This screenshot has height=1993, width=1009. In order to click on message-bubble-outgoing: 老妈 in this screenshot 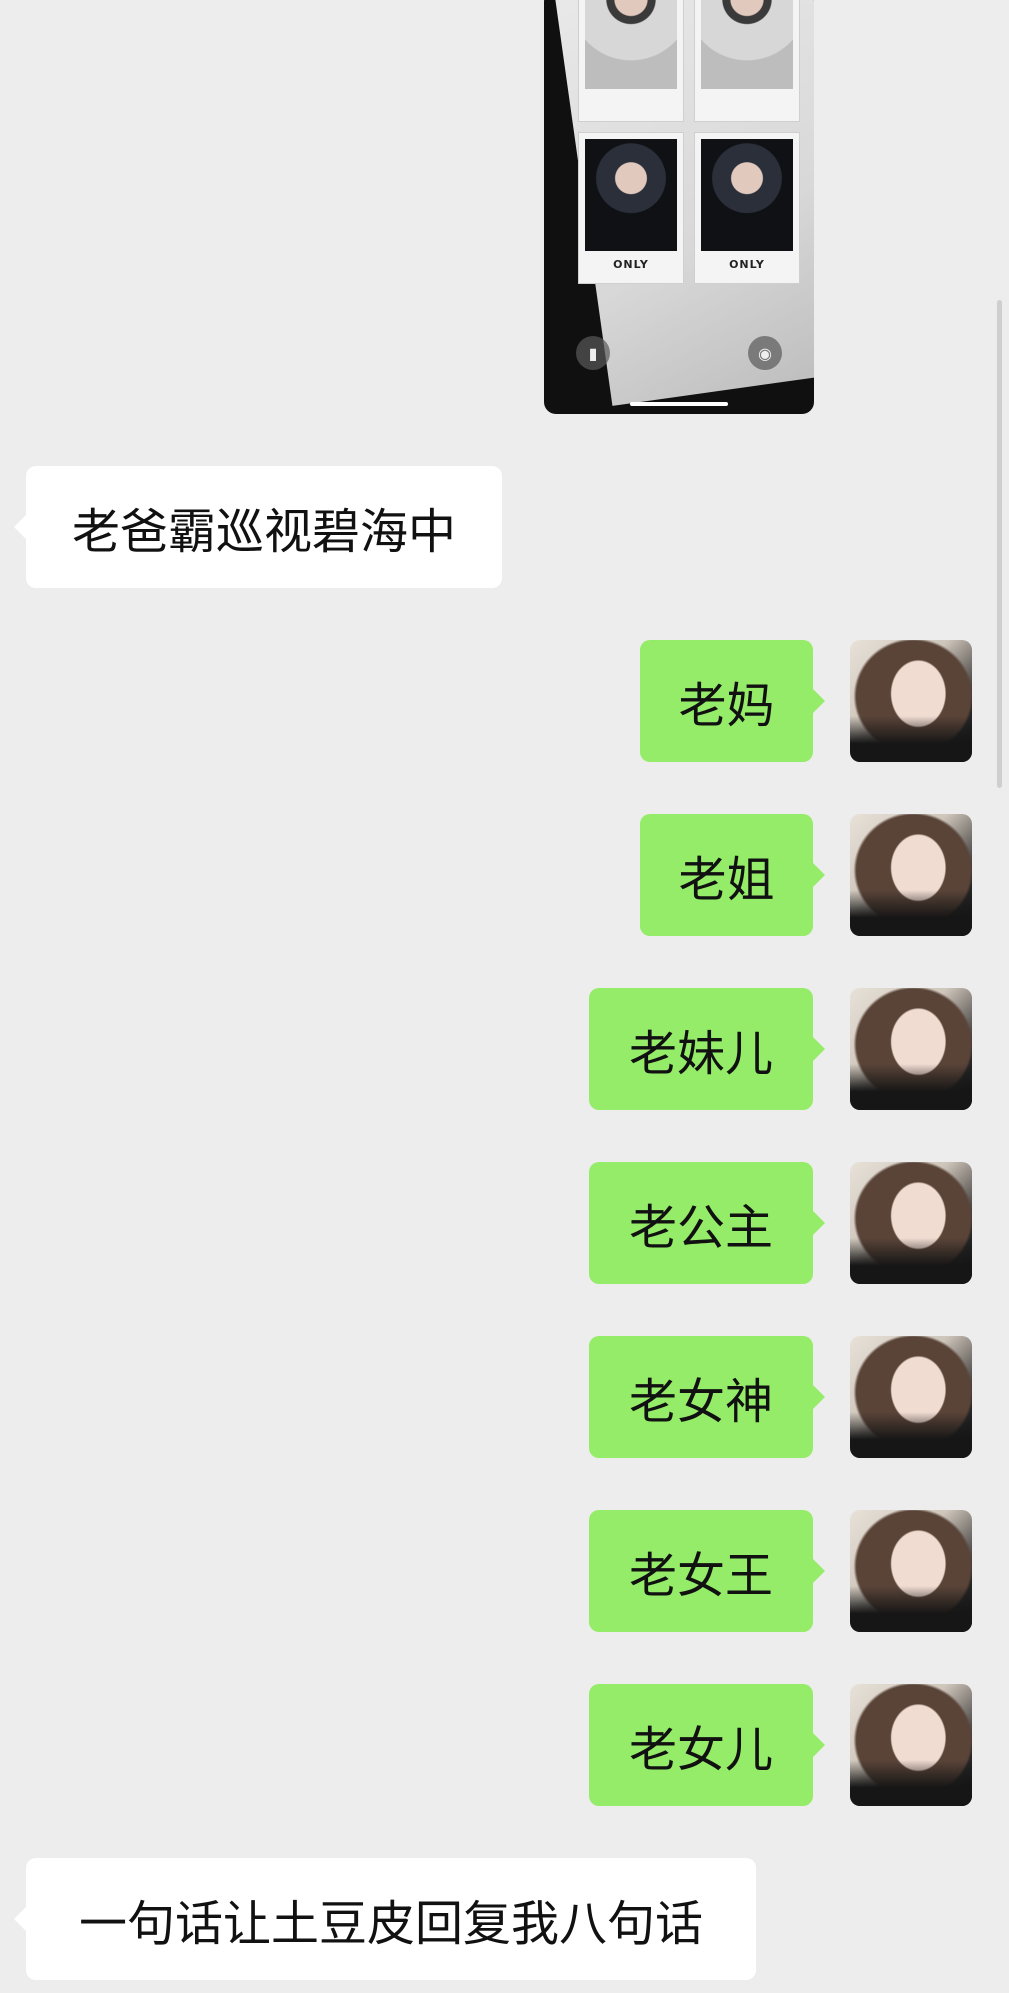, I will do `click(732, 701)`.